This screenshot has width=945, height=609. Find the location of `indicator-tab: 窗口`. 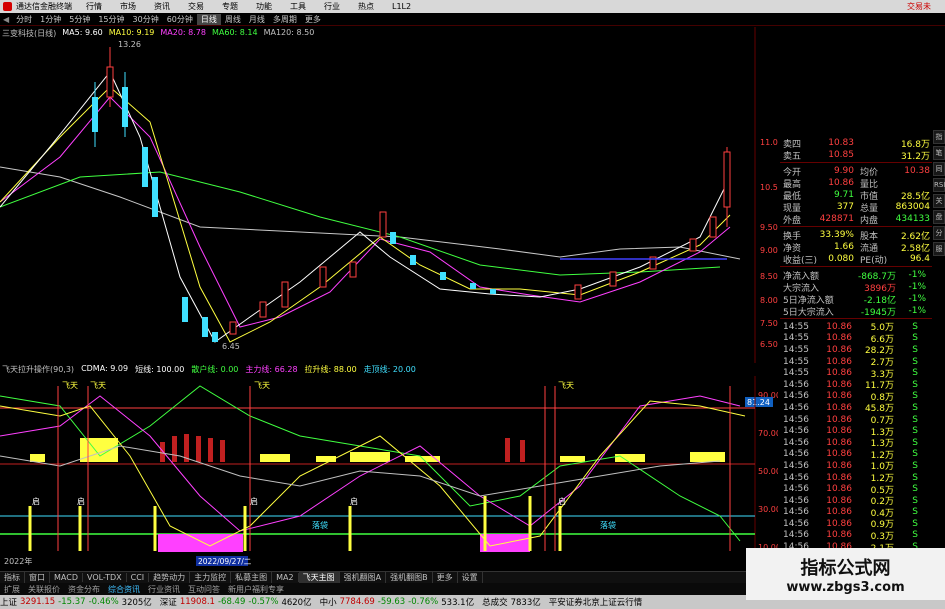

indicator-tab: 窗口 is located at coordinates (37, 577).